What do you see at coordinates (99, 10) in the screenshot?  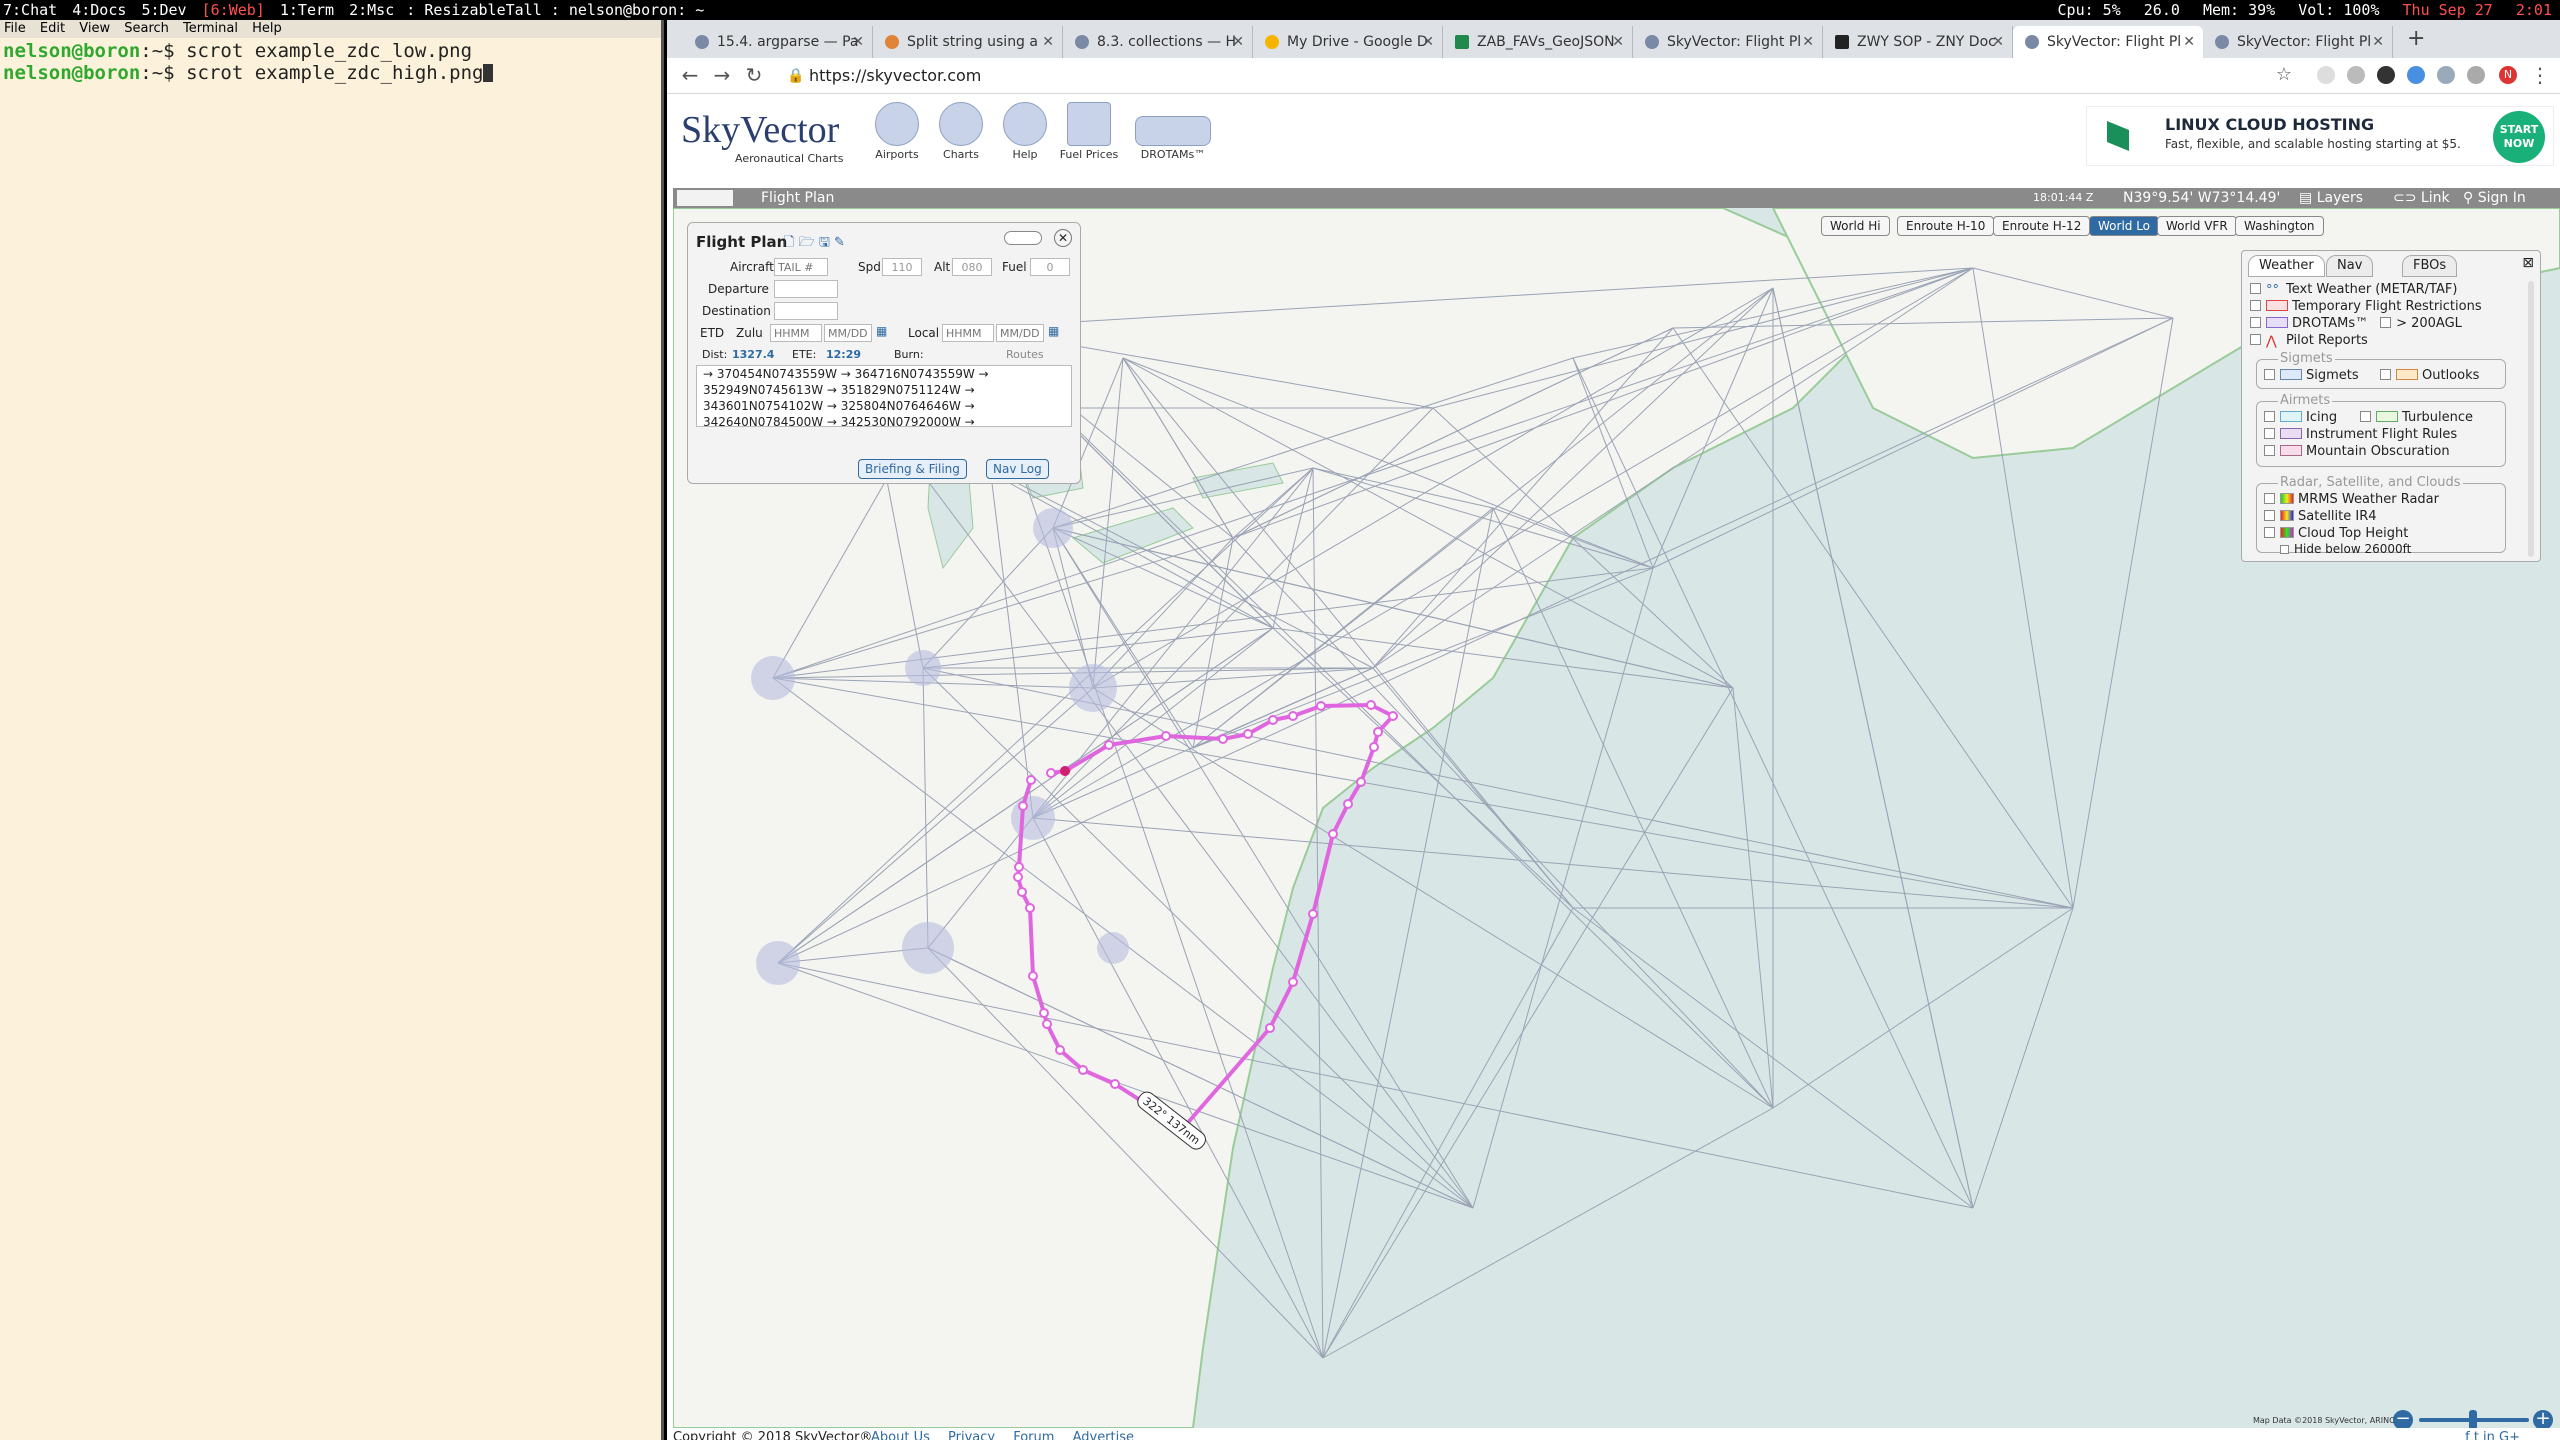 I see `workspace-docs: 4:Docs` at bounding box center [99, 10].